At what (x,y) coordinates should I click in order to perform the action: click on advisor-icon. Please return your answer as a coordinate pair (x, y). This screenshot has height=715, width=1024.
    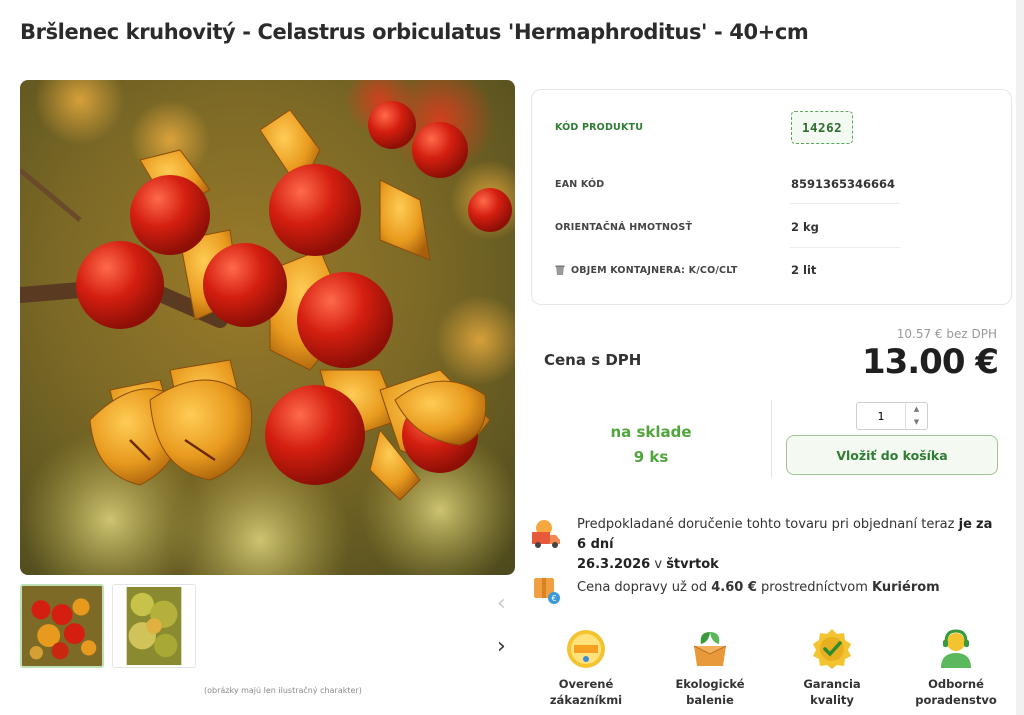
    Looking at the image, I should click on (956, 648).